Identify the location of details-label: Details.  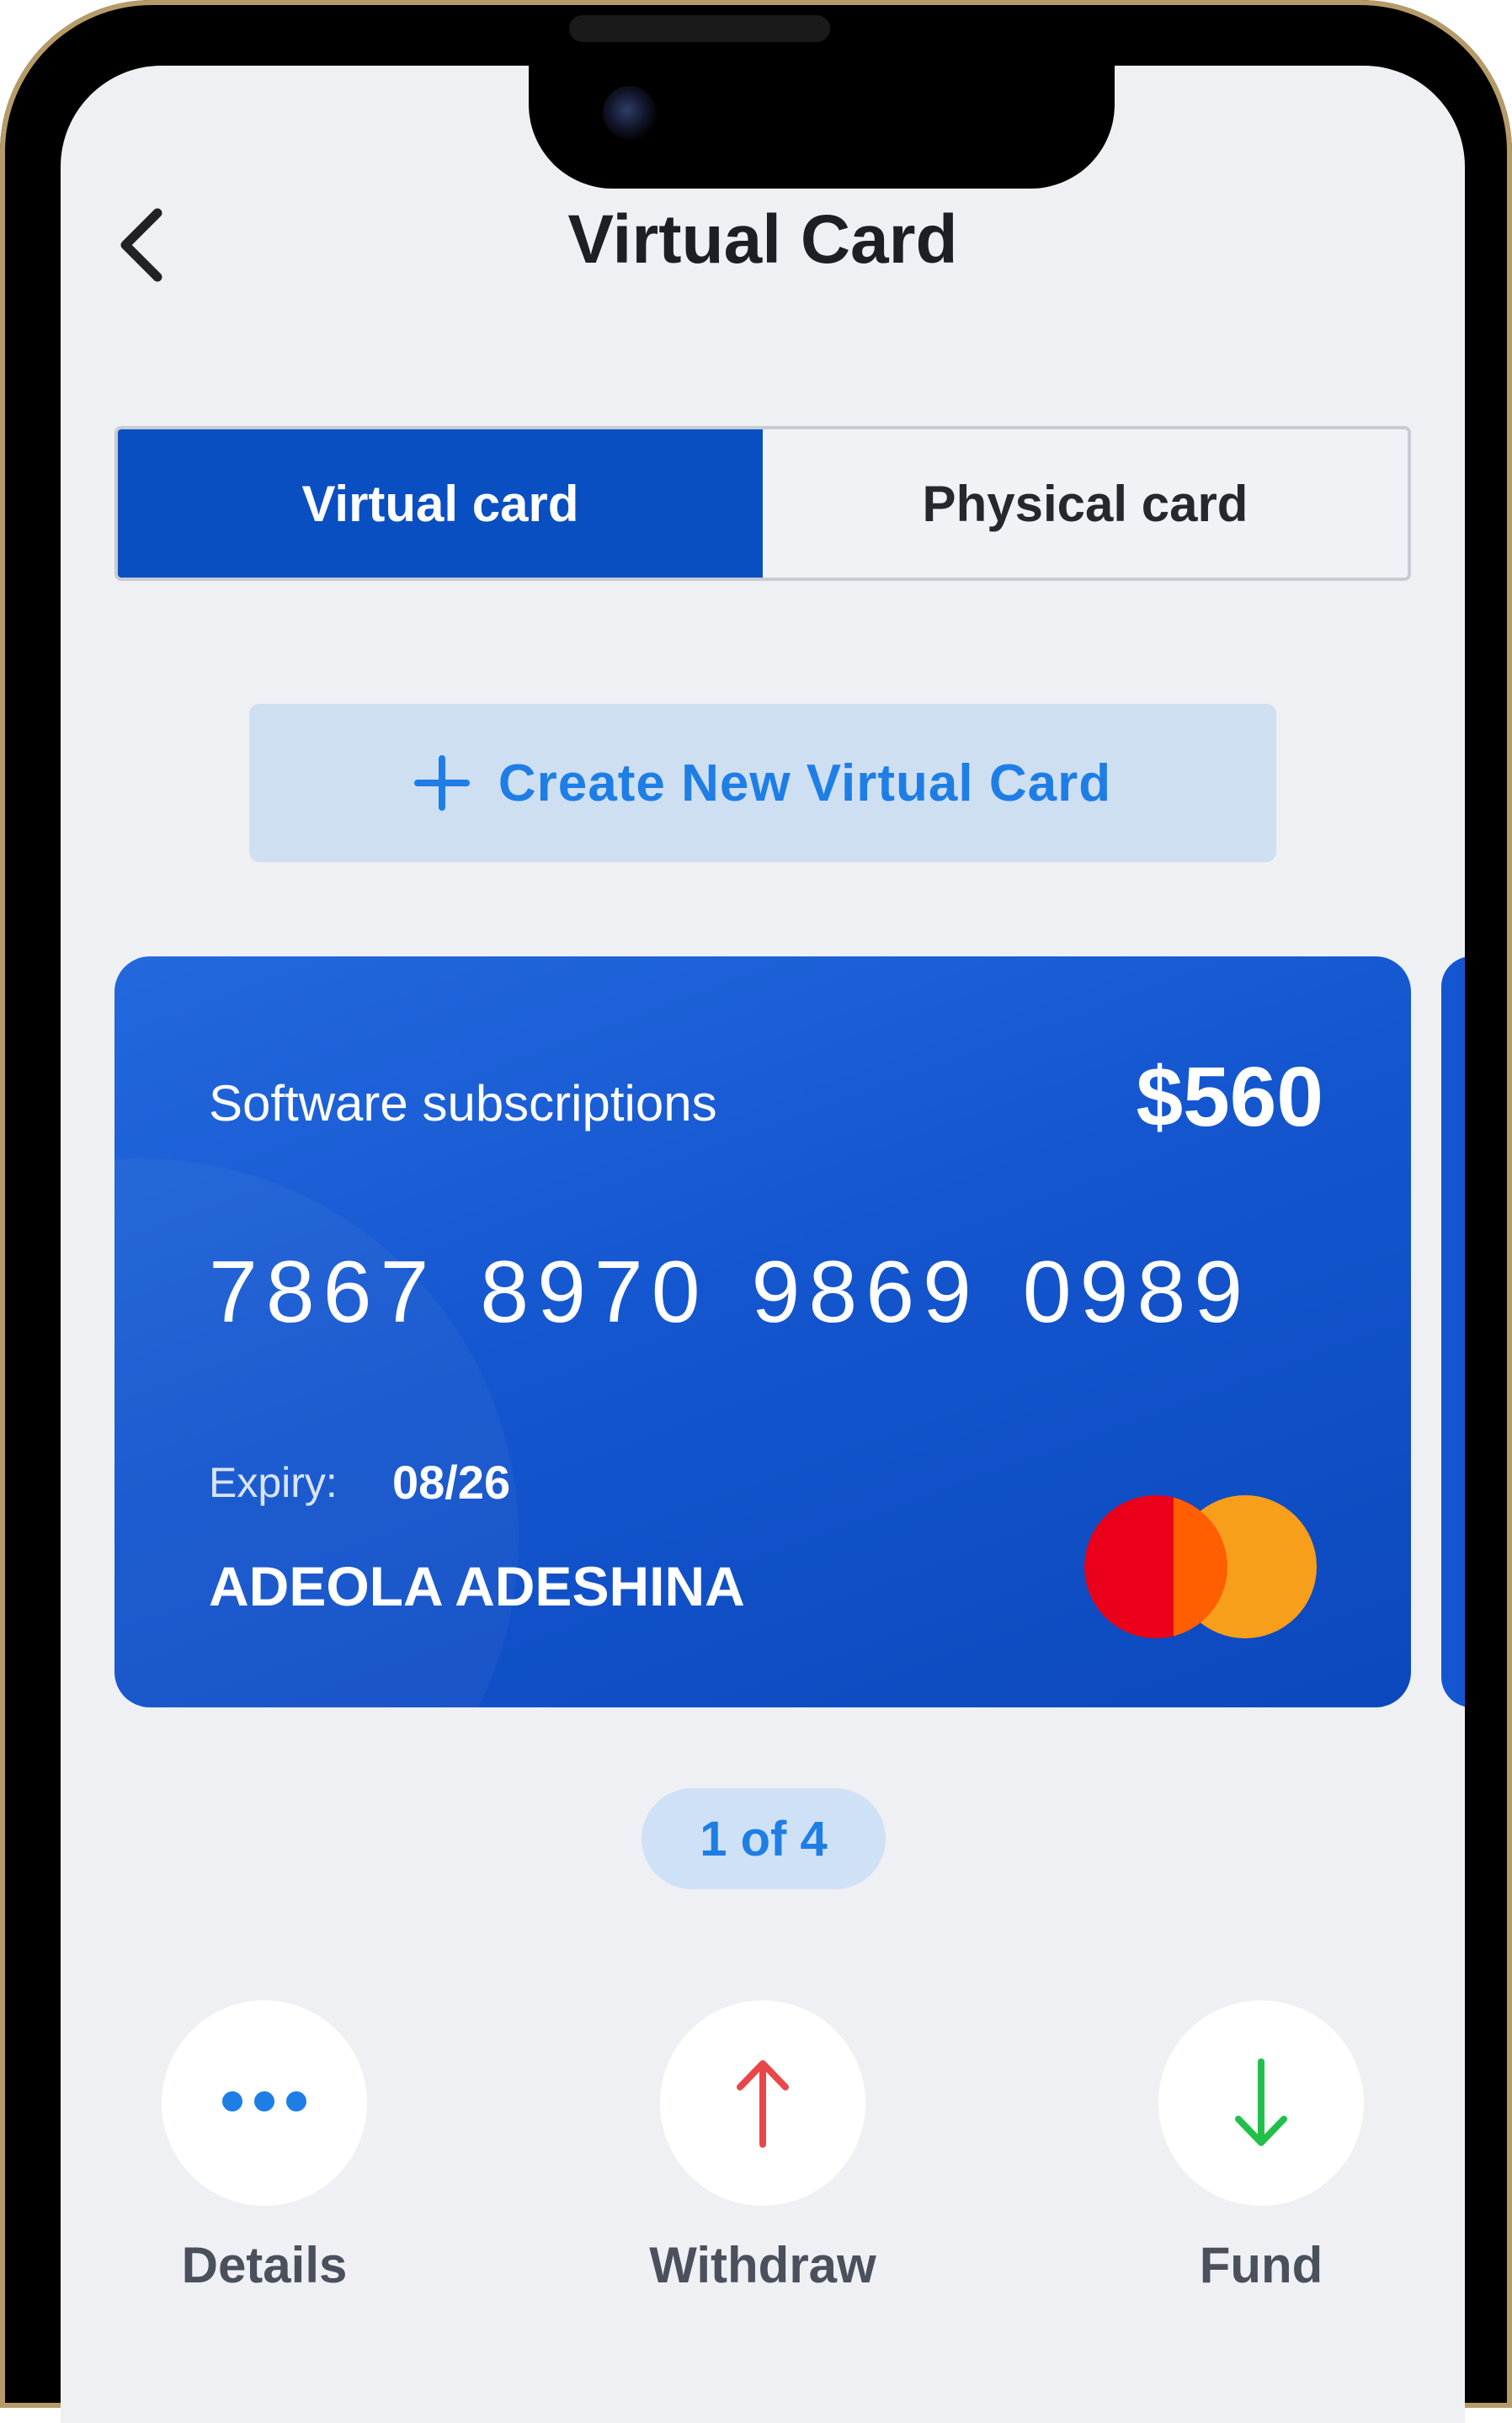
(265, 2265).